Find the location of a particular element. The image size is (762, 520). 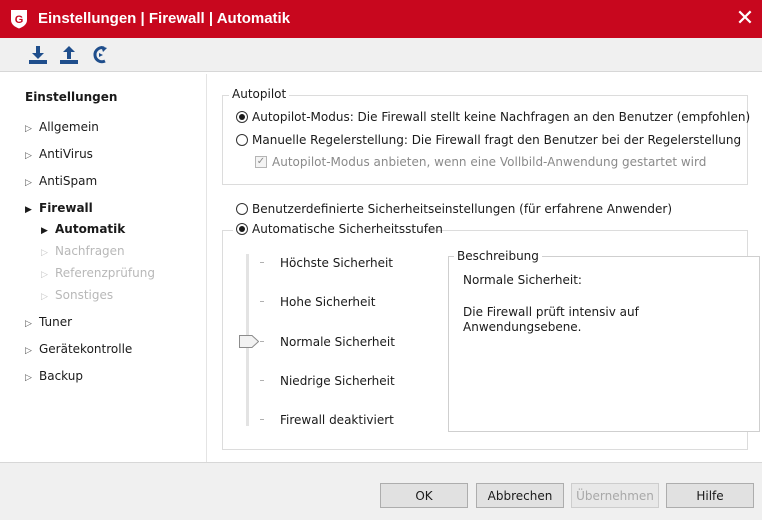

cancel-button: Abbrechen is located at coordinates (520, 495).